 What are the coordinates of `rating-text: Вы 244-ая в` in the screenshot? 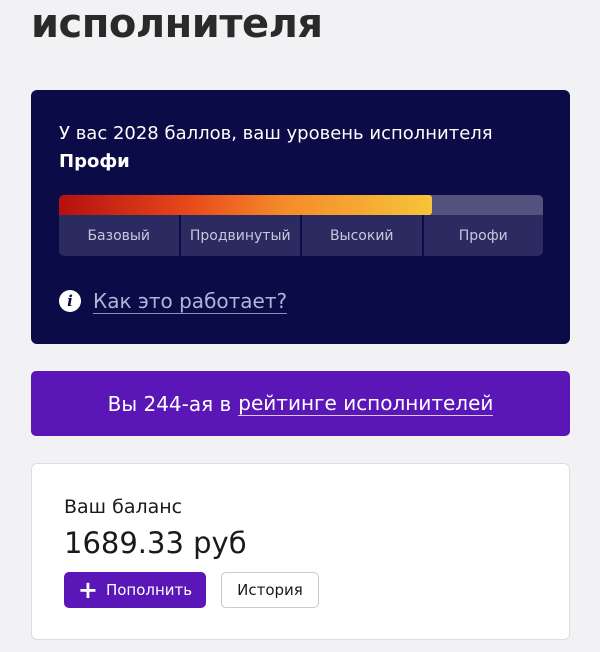 It's located at (169, 403).